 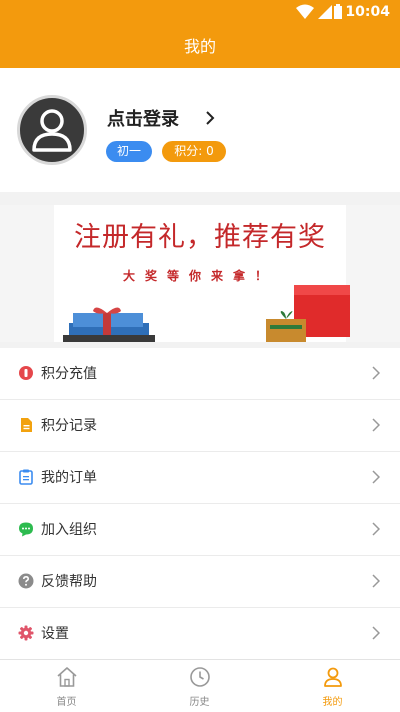 What do you see at coordinates (325, 12) in the screenshot?
I see `signal-icon` at bounding box center [325, 12].